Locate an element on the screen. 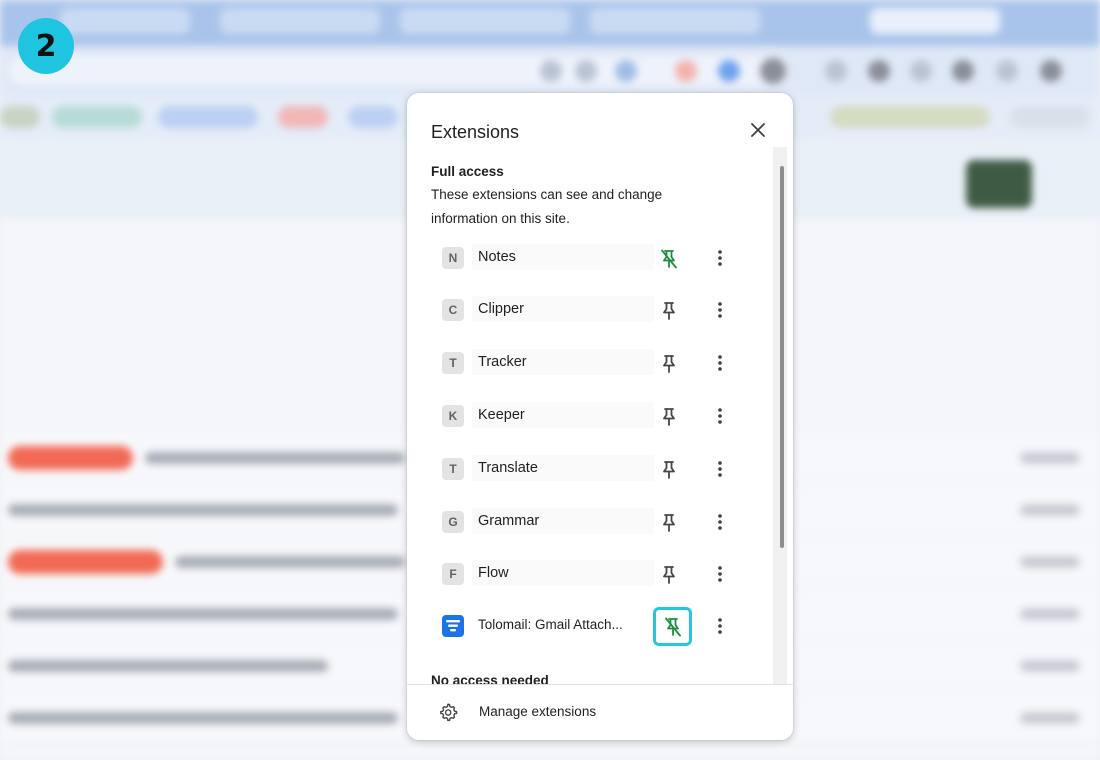 The width and height of the screenshot is (1100, 760). extension-letter-icon: F is located at coordinates (453, 574).